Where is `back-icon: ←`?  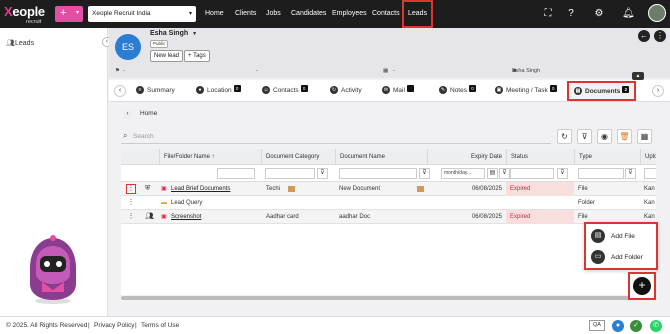
back-icon: ← is located at coordinates (644, 36).